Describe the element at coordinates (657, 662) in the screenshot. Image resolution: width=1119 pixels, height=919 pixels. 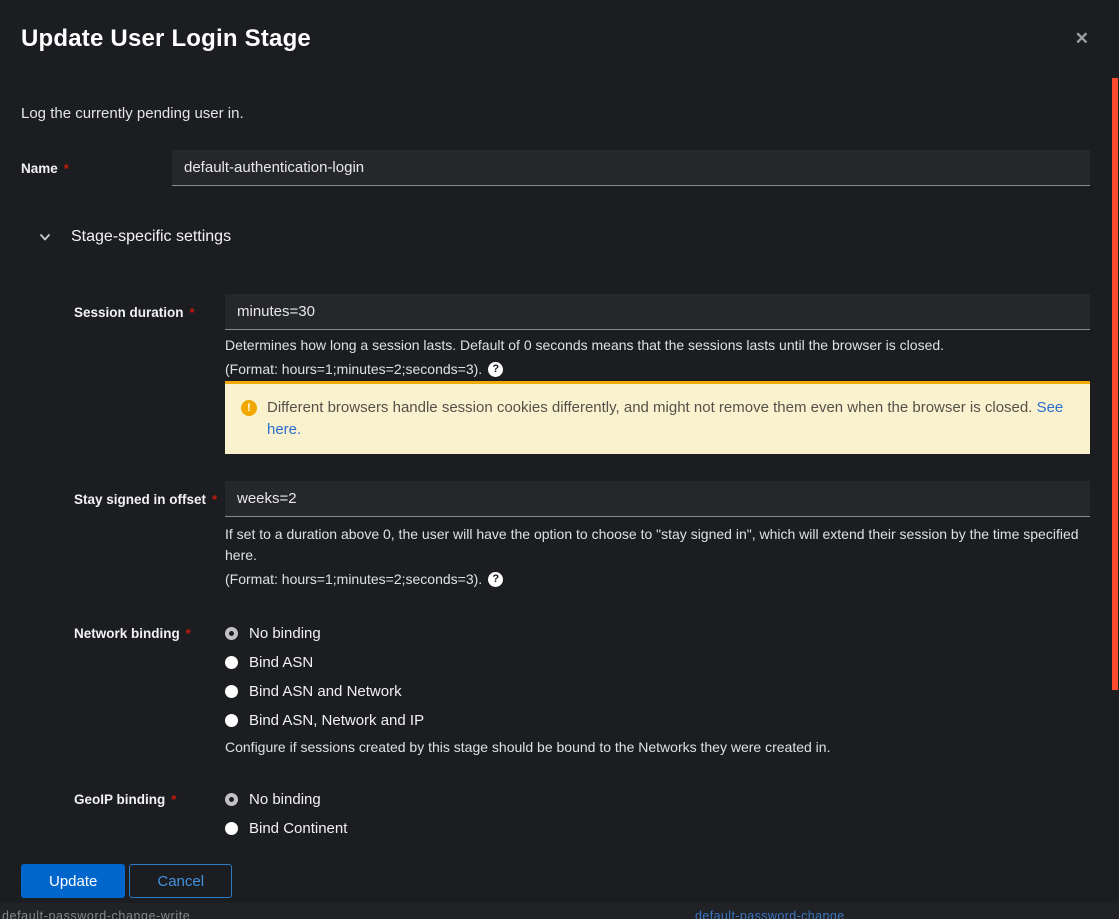
I see `radio-option-bind-asn: Bind ASN` at that location.